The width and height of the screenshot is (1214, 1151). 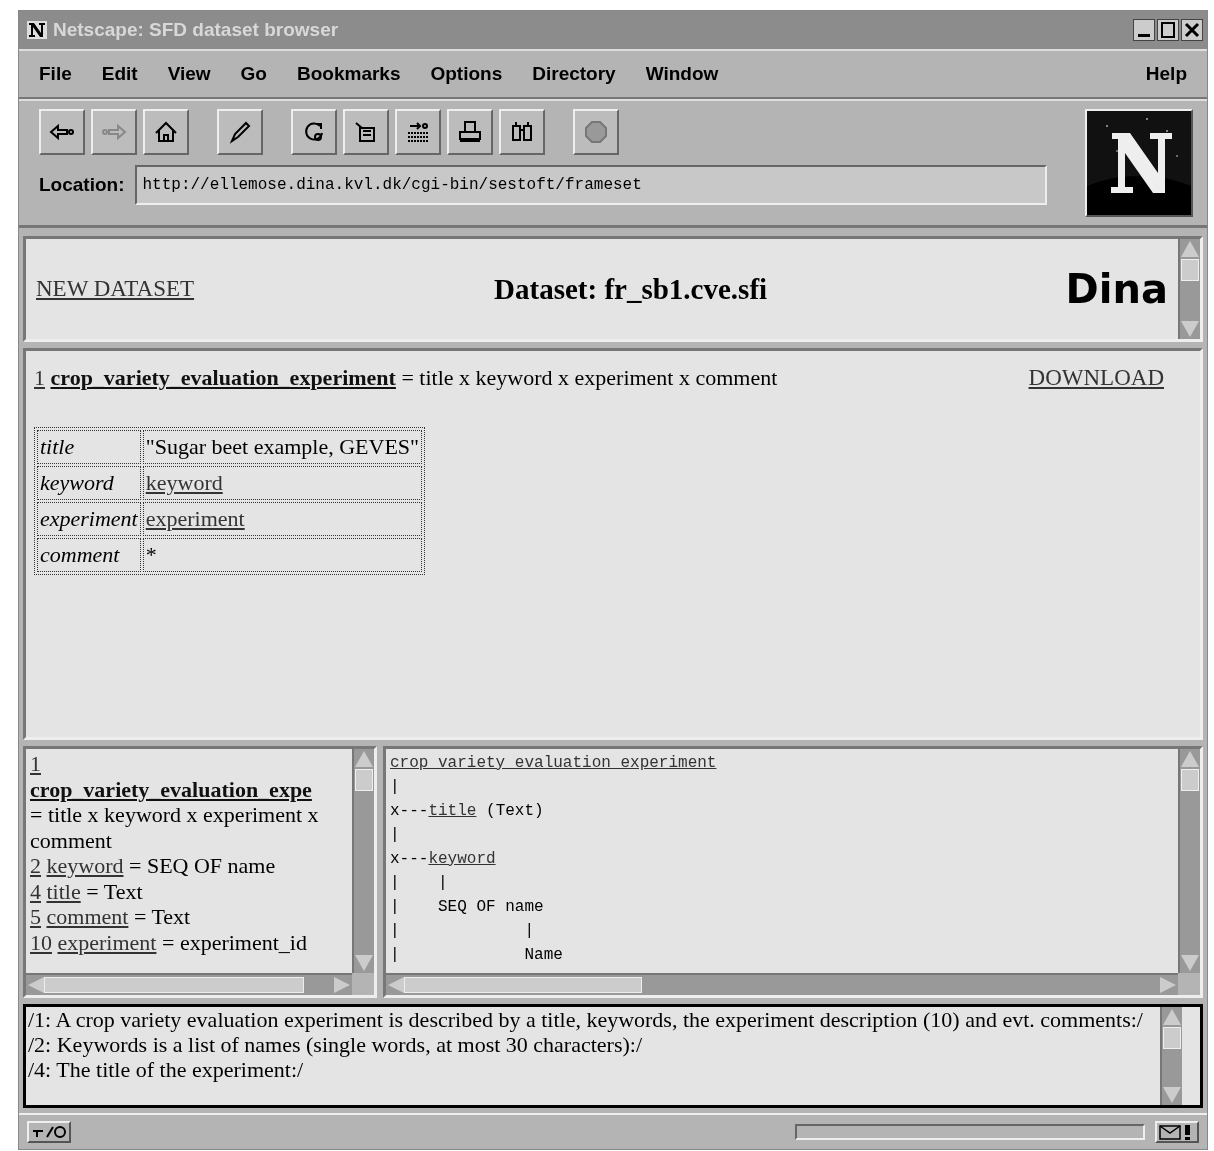 I want to click on type-entry: 4 title = Text, so click(x=87, y=891).